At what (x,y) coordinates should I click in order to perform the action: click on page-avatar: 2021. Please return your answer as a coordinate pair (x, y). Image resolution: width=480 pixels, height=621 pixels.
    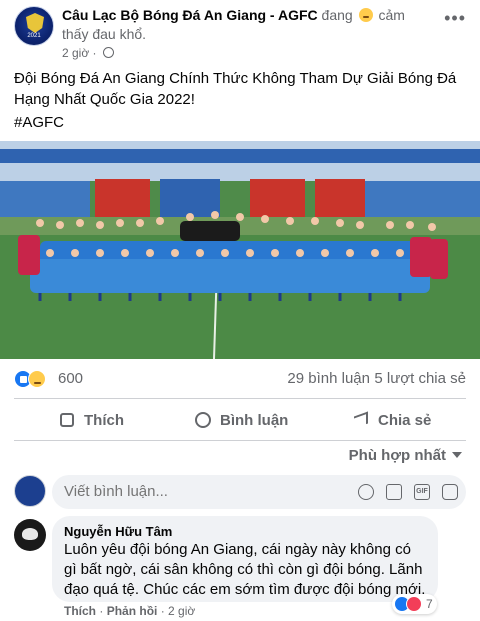
    Looking at the image, I should click on (34, 26).